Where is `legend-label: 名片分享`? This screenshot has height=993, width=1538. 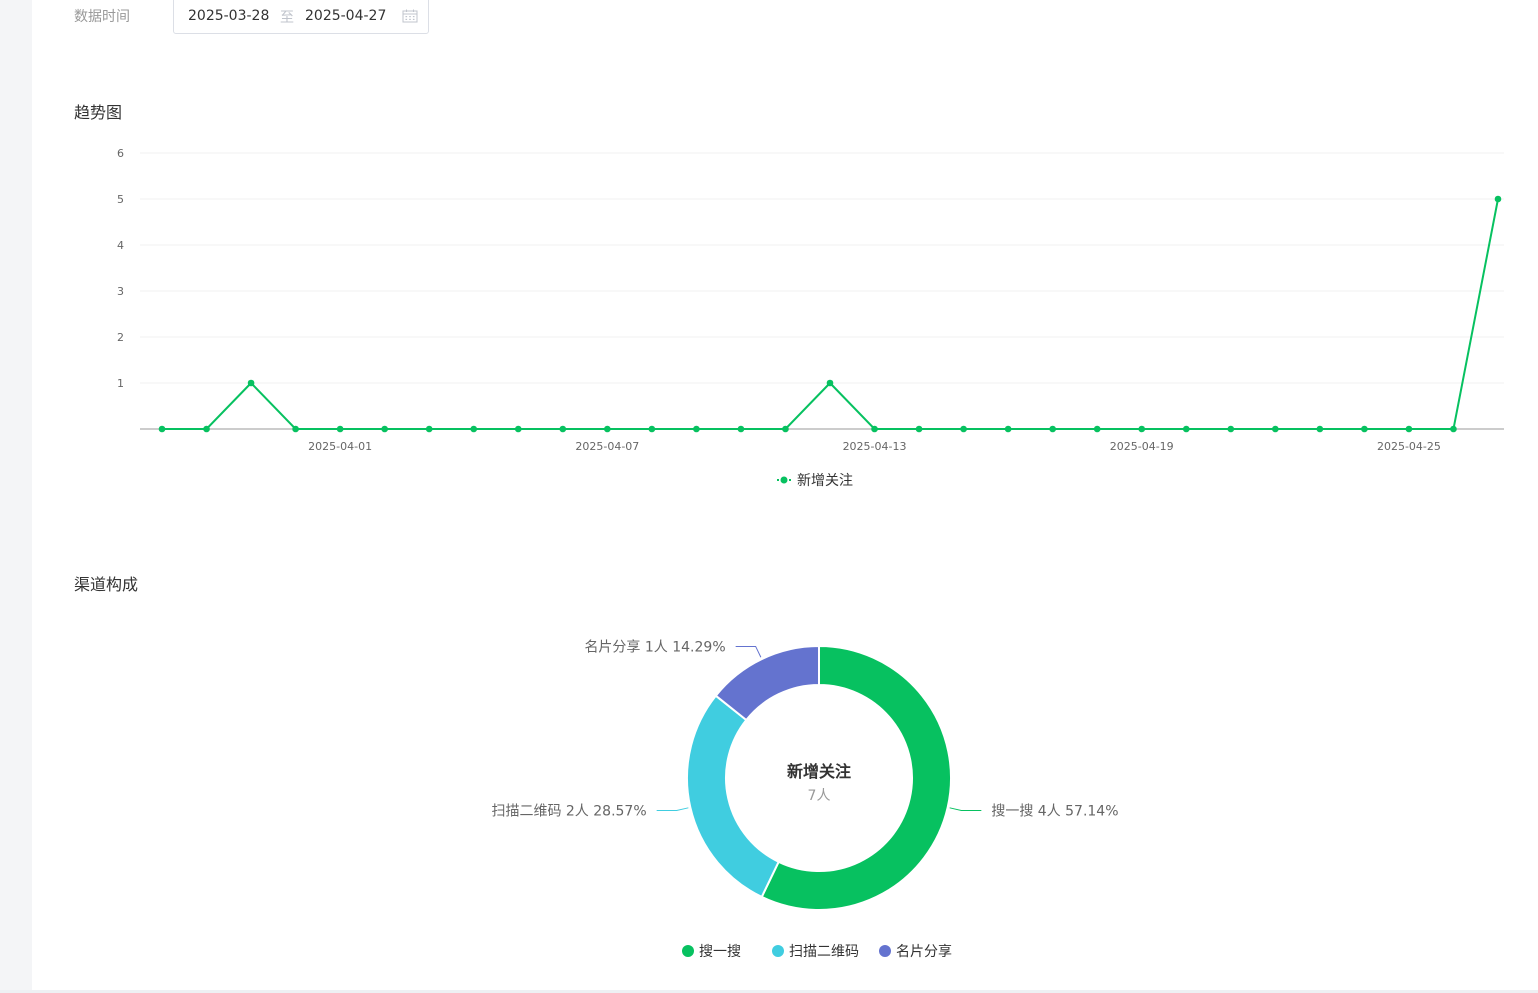
legend-label: 名片分享 is located at coordinates (924, 951).